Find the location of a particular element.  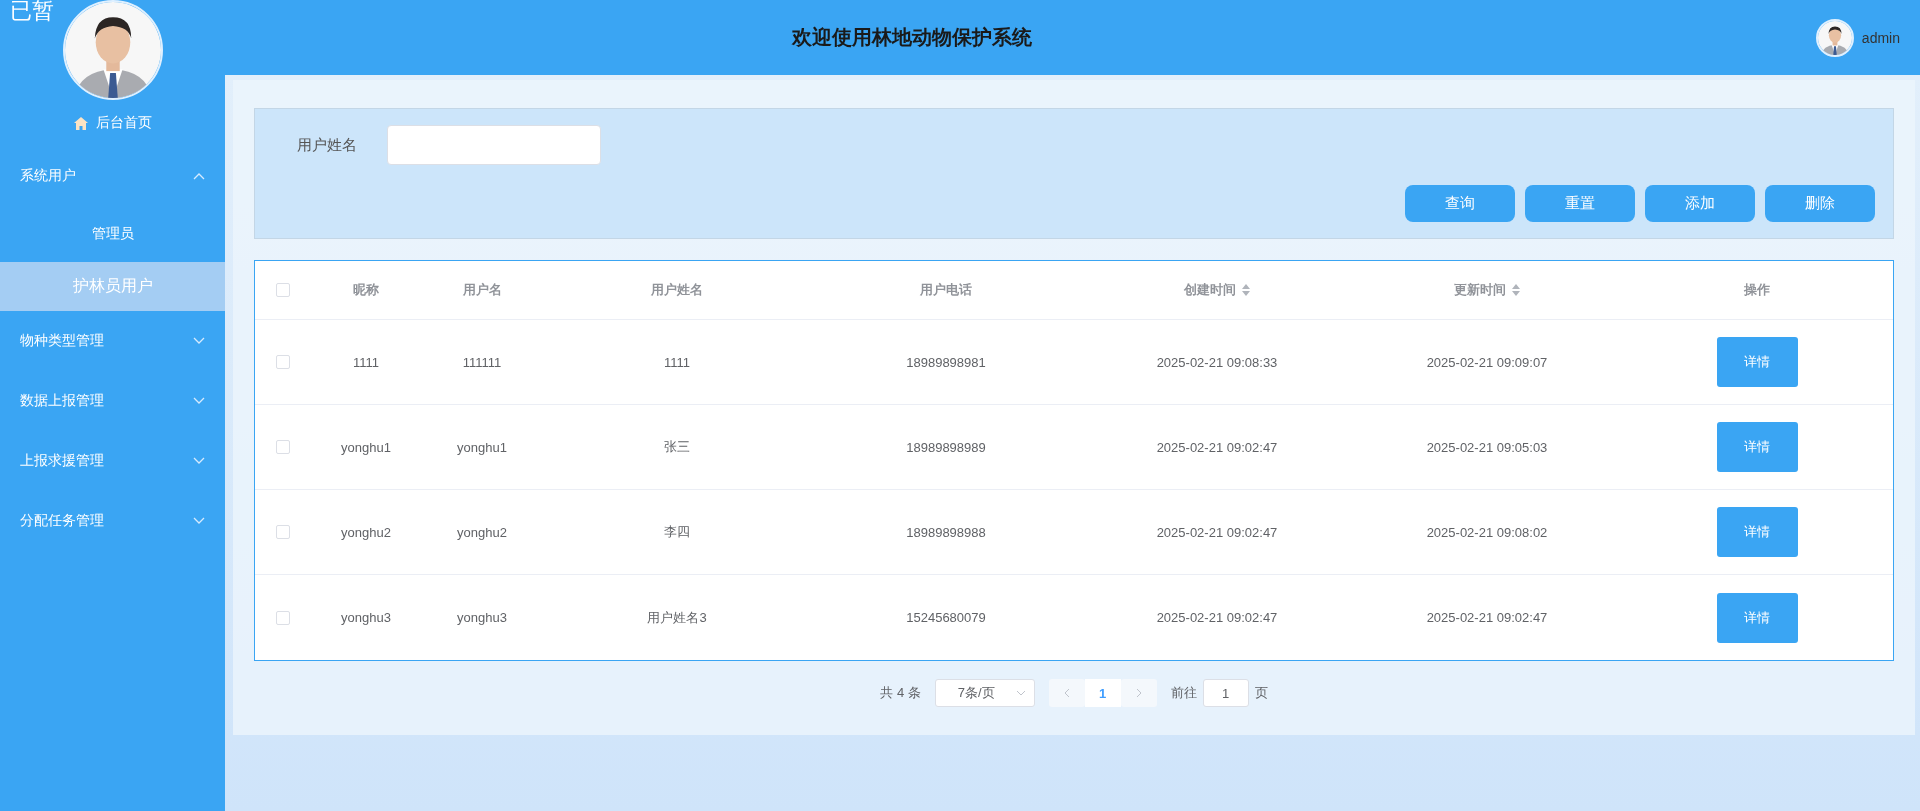

overlay-text: 已暂 is located at coordinates (32, 12).